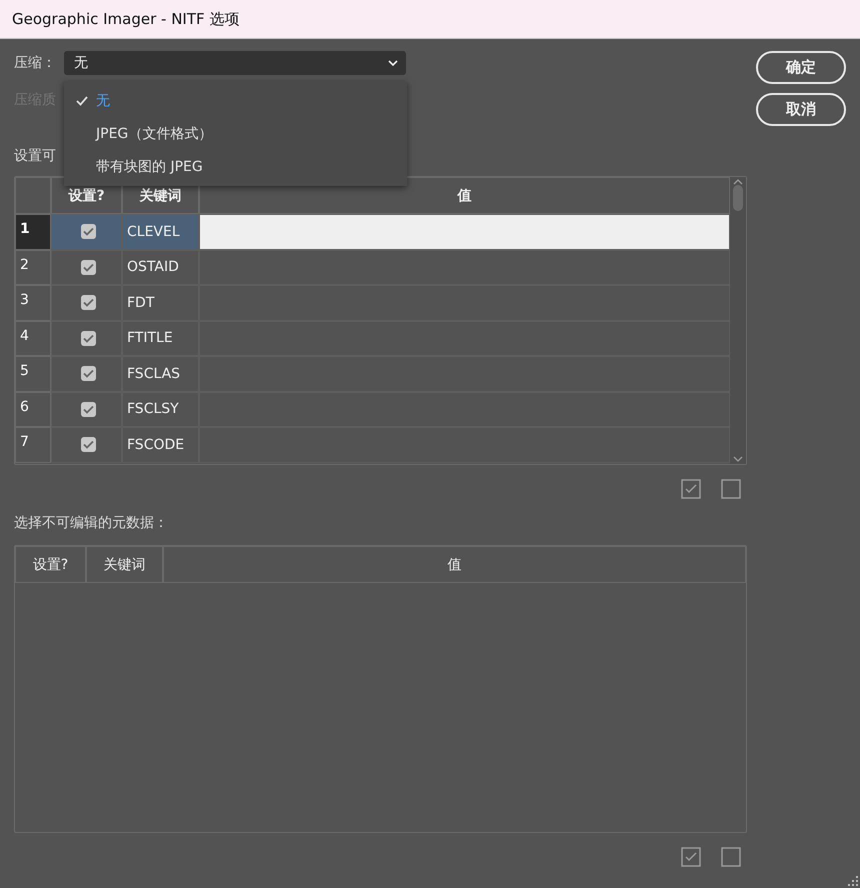 Image resolution: width=860 pixels, height=888 pixels. What do you see at coordinates (801, 67) in the screenshot?
I see `ok-button: 确定` at bounding box center [801, 67].